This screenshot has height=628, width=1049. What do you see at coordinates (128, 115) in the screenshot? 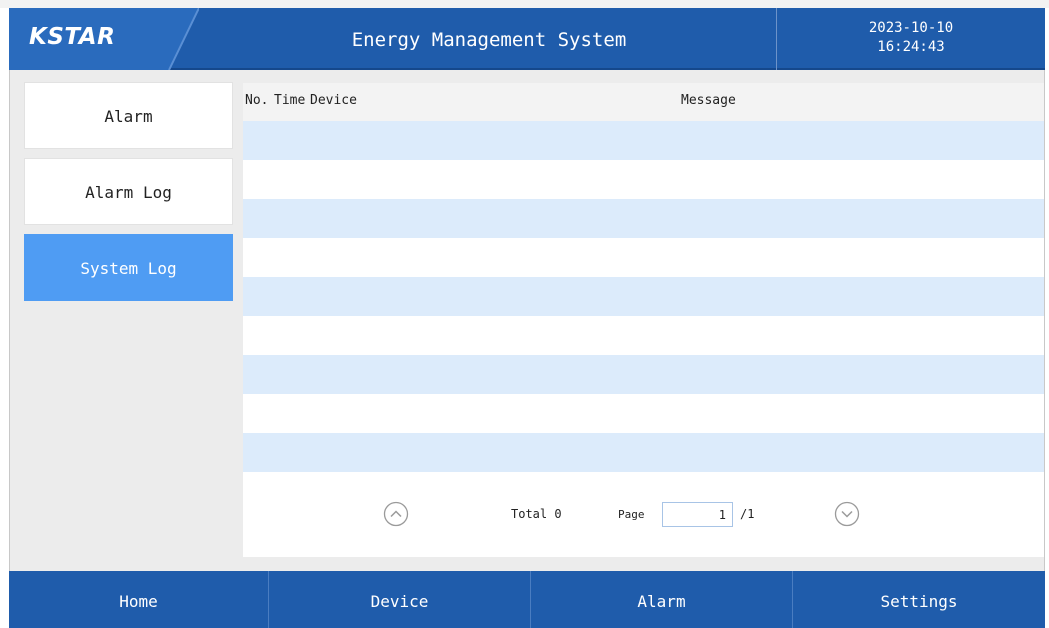
I see `sidebar-item-alarm: Alarm` at bounding box center [128, 115].